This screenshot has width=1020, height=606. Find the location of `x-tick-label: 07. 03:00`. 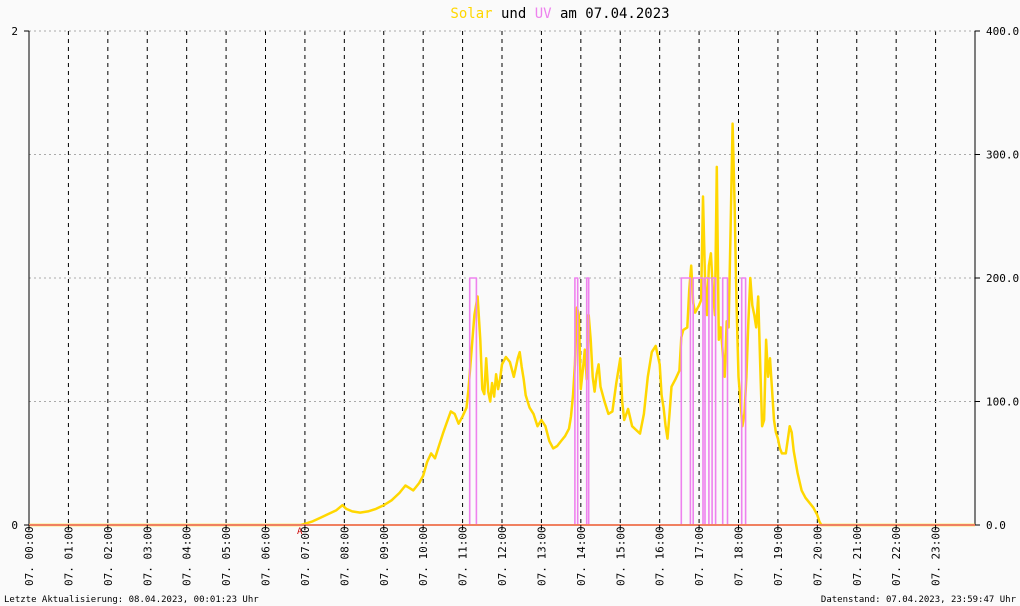

x-tick-label: 07. 03:00 is located at coordinates (147, 556).